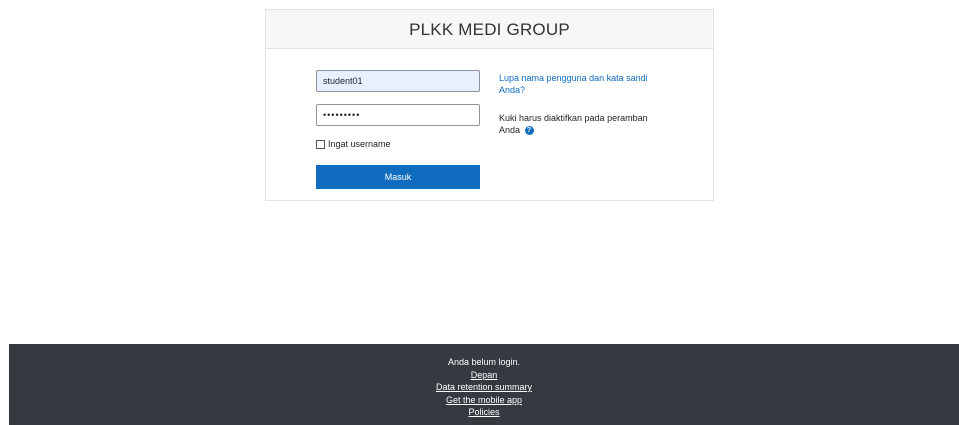 This screenshot has width=959, height=425. What do you see at coordinates (320, 144) in the screenshot?
I see `remember-checkbox` at bounding box center [320, 144].